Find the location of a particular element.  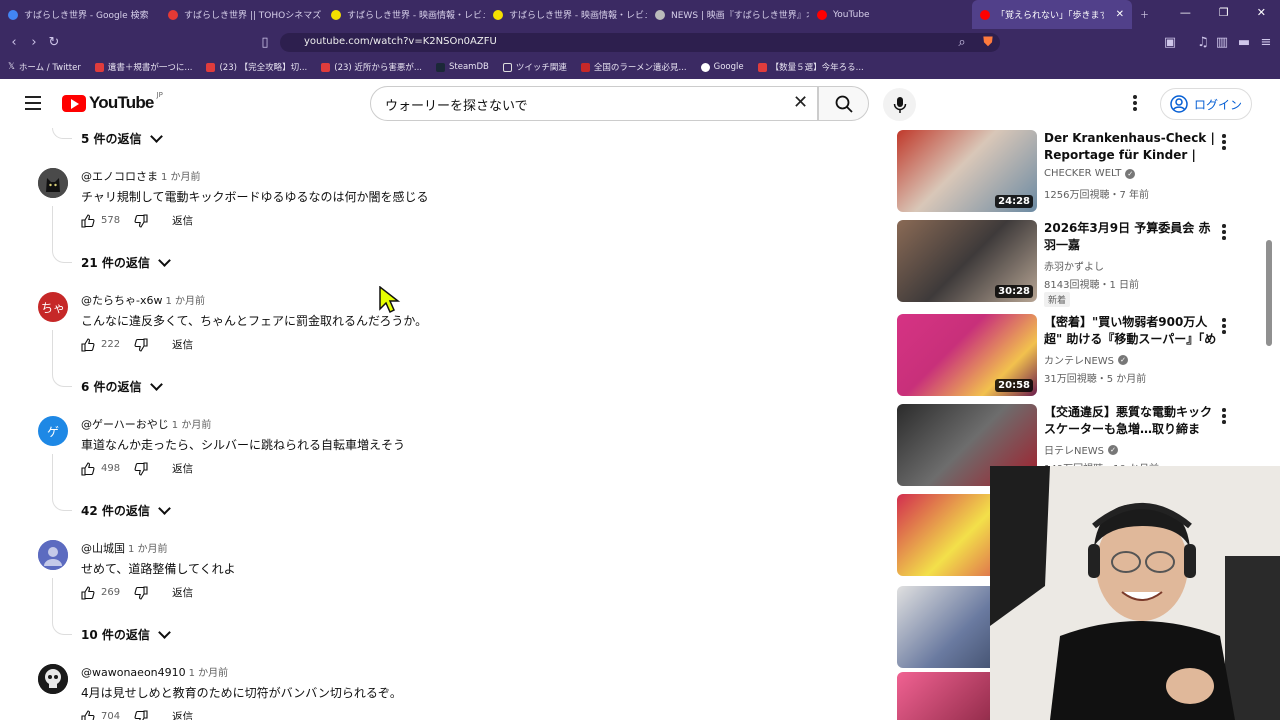

avatar: ゲ is located at coordinates (53, 431).